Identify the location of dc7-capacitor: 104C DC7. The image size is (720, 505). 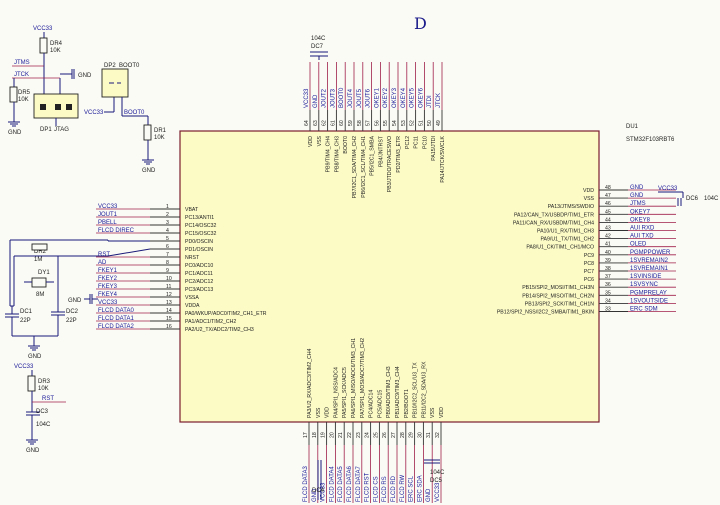
(319, 48).